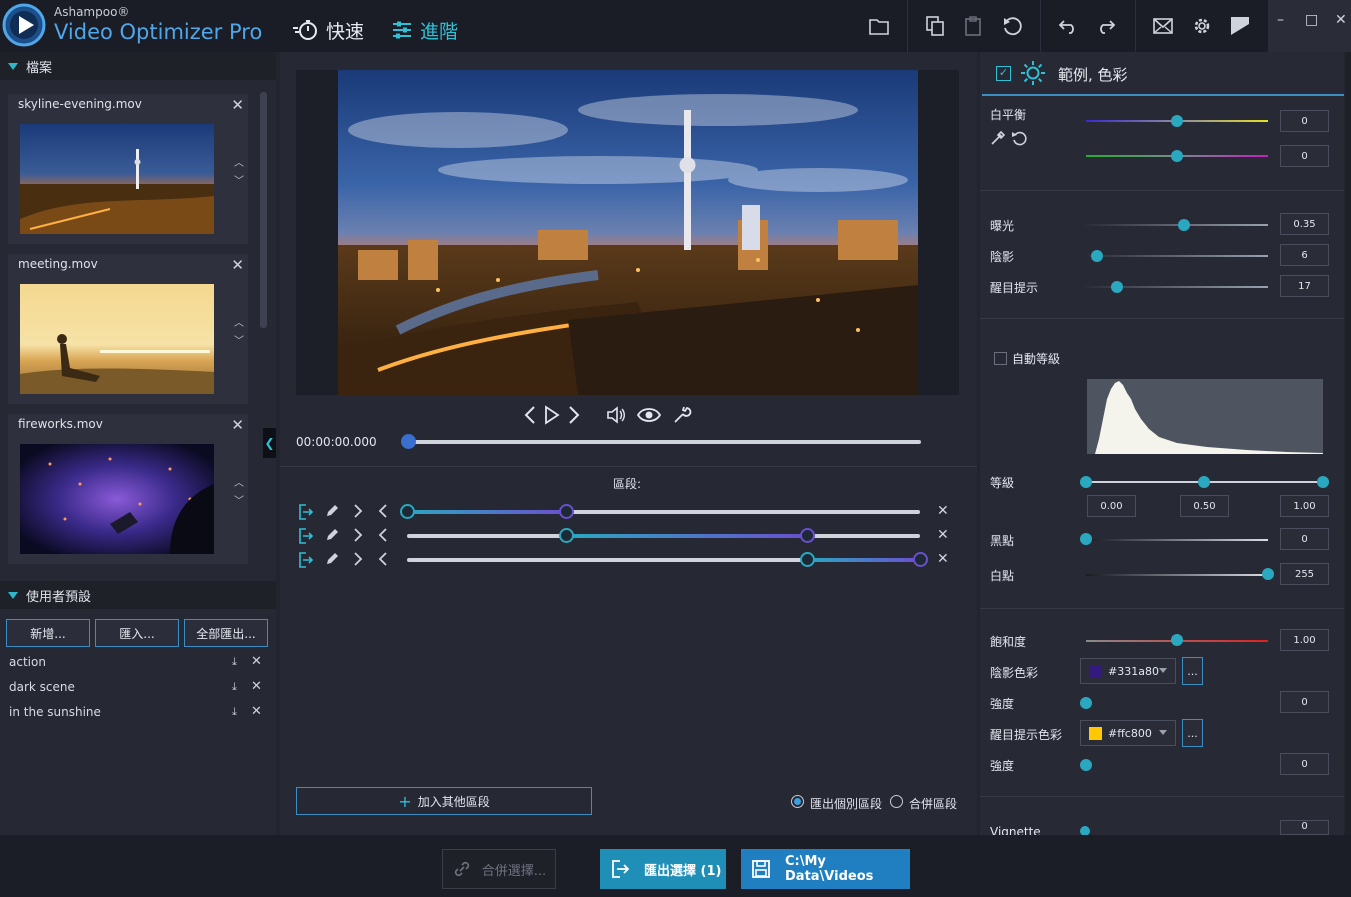 This screenshot has width=1351, height=897. What do you see at coordinates (128, 169) in the screenshot?
I see `file-card: skyline-evening.mov ✕ ︿ ﹀` at bounding box center [128, 169].